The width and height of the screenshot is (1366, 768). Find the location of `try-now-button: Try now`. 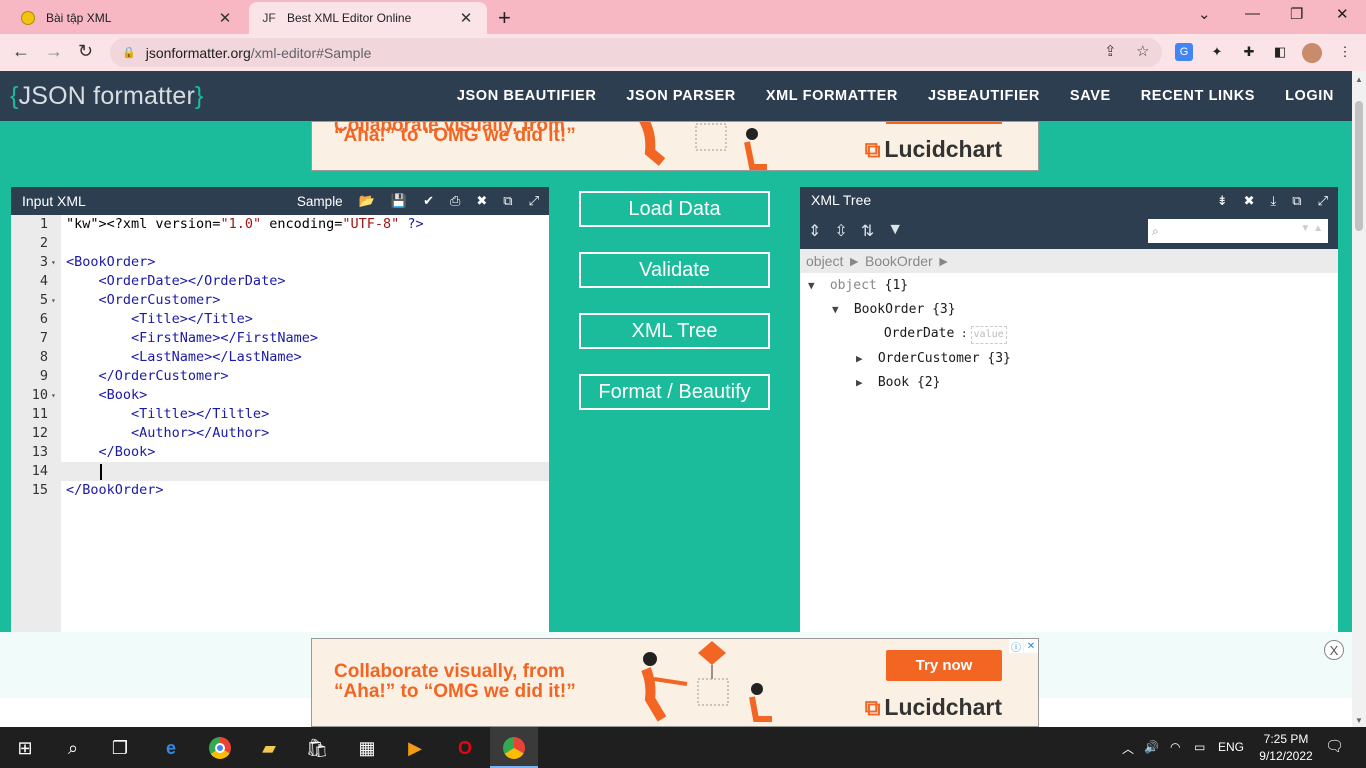

try-now-button: Try now is located at coordinates (944, 665).